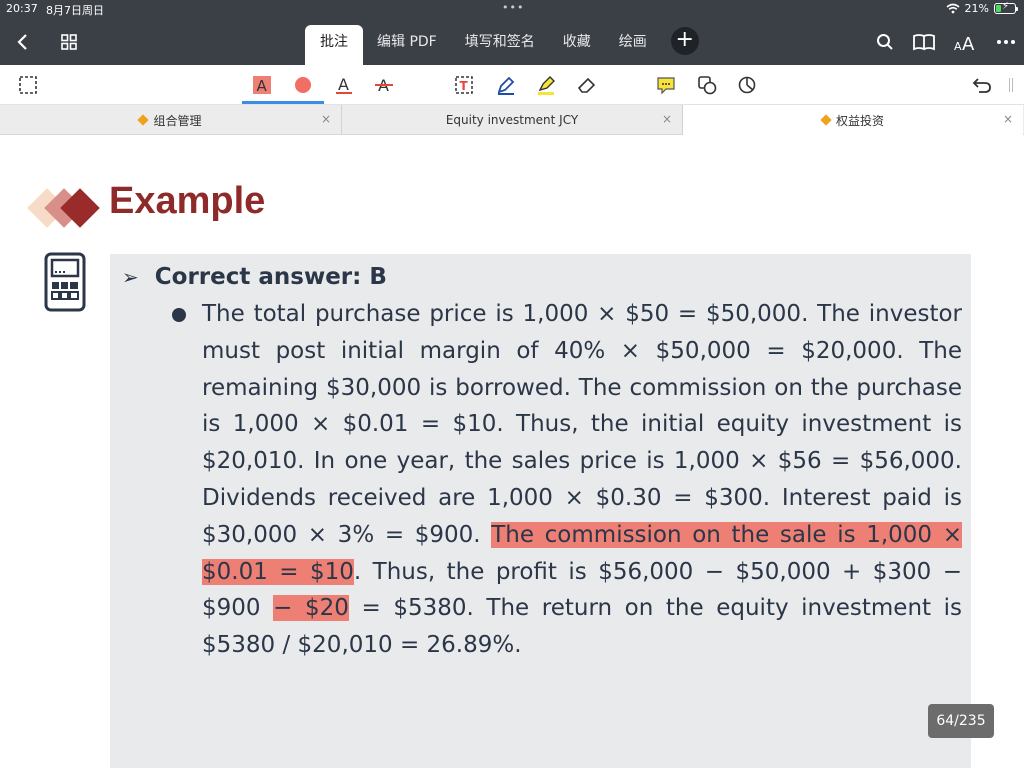 This screenshot has height=768, width=1024. I want to click on toolbar-divider-icon, so click(1011, 85).